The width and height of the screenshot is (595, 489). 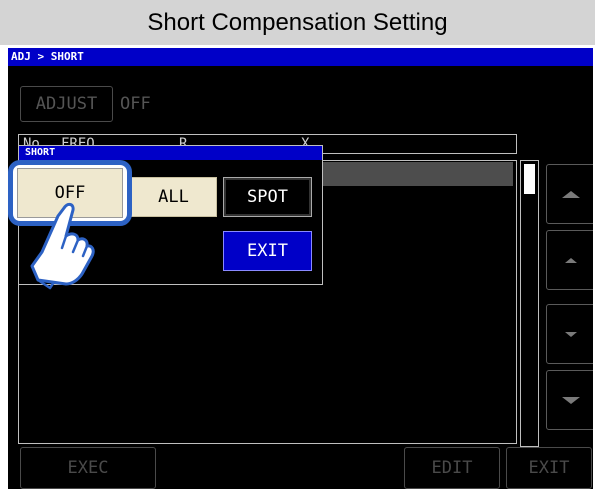 I want to click on adjust-button: ADJUST, so click(x=66, y=104).